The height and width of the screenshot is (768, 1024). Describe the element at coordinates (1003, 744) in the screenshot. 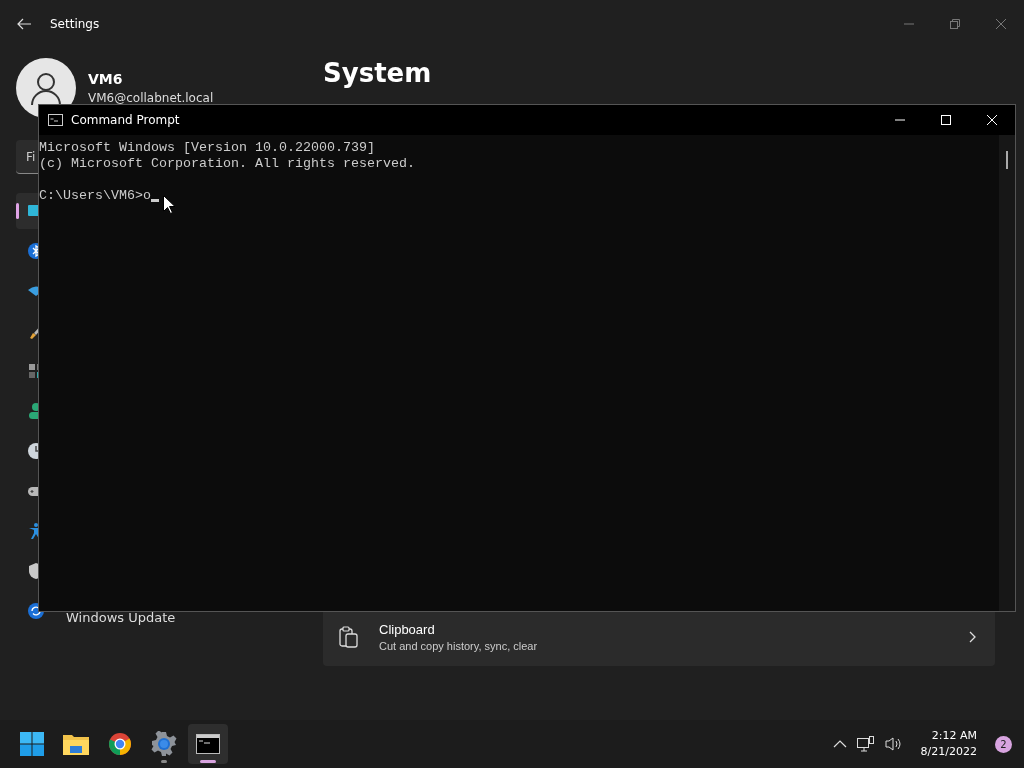

I see `notification-badge: 2` at that location.